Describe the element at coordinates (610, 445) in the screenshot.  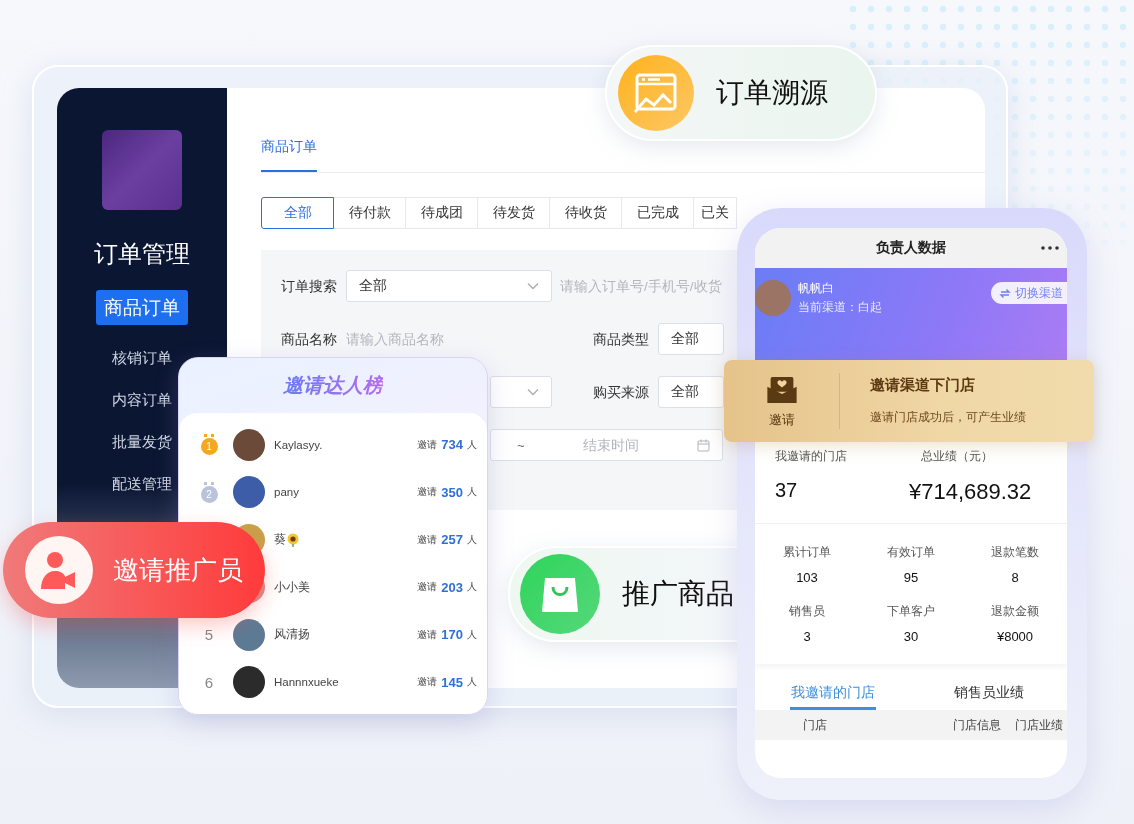
I see `end-date-input: 结束时间` at that location.